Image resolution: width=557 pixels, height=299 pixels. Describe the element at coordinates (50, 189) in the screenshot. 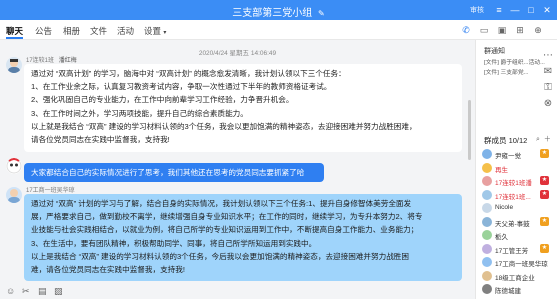

I see `sender-name: 17工商一班吴华琼` at that location.